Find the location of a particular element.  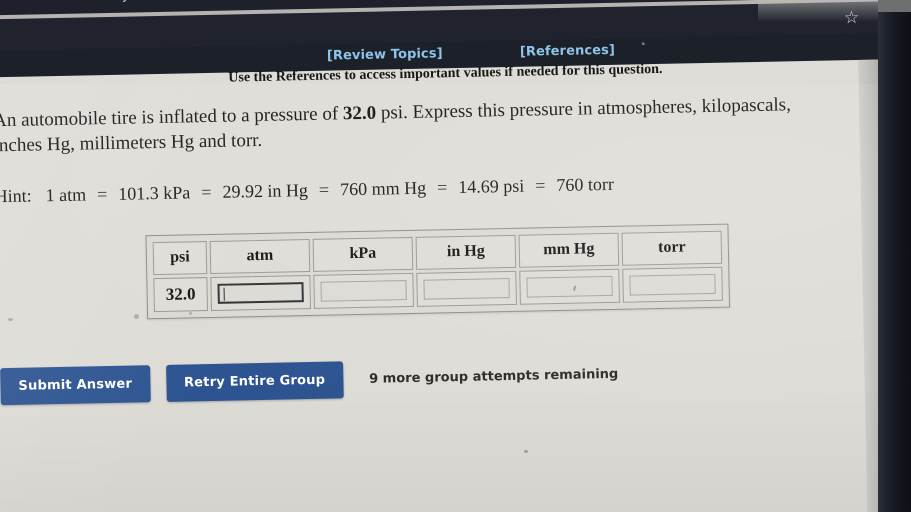

cell-kpa-input is located at coordinates (363, 290).